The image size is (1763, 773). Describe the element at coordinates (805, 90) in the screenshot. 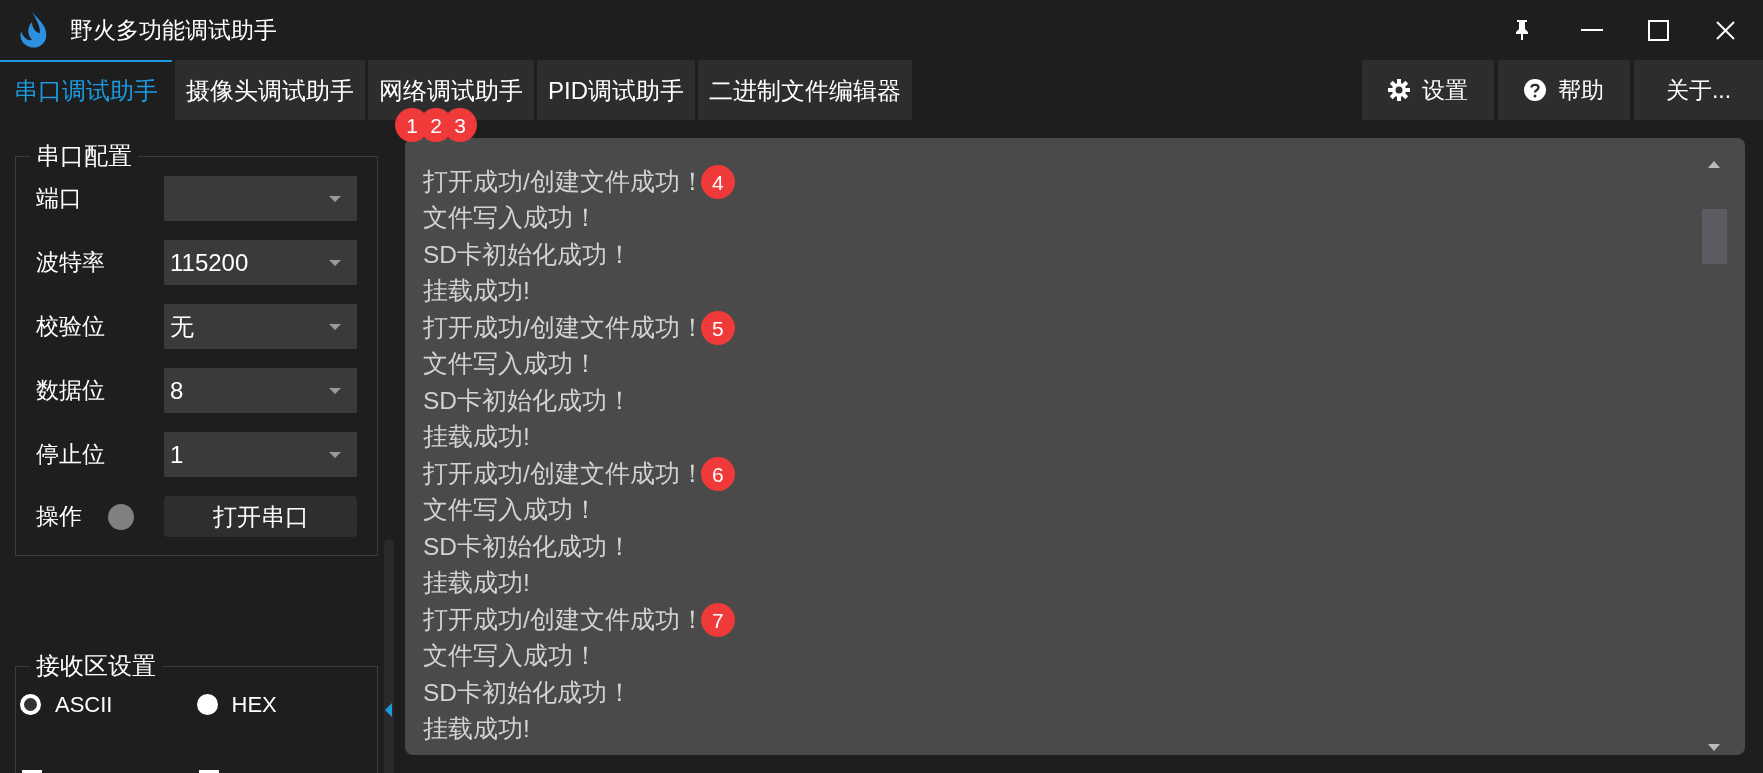

I see `tab: 二进制文件编辑器` at that location.